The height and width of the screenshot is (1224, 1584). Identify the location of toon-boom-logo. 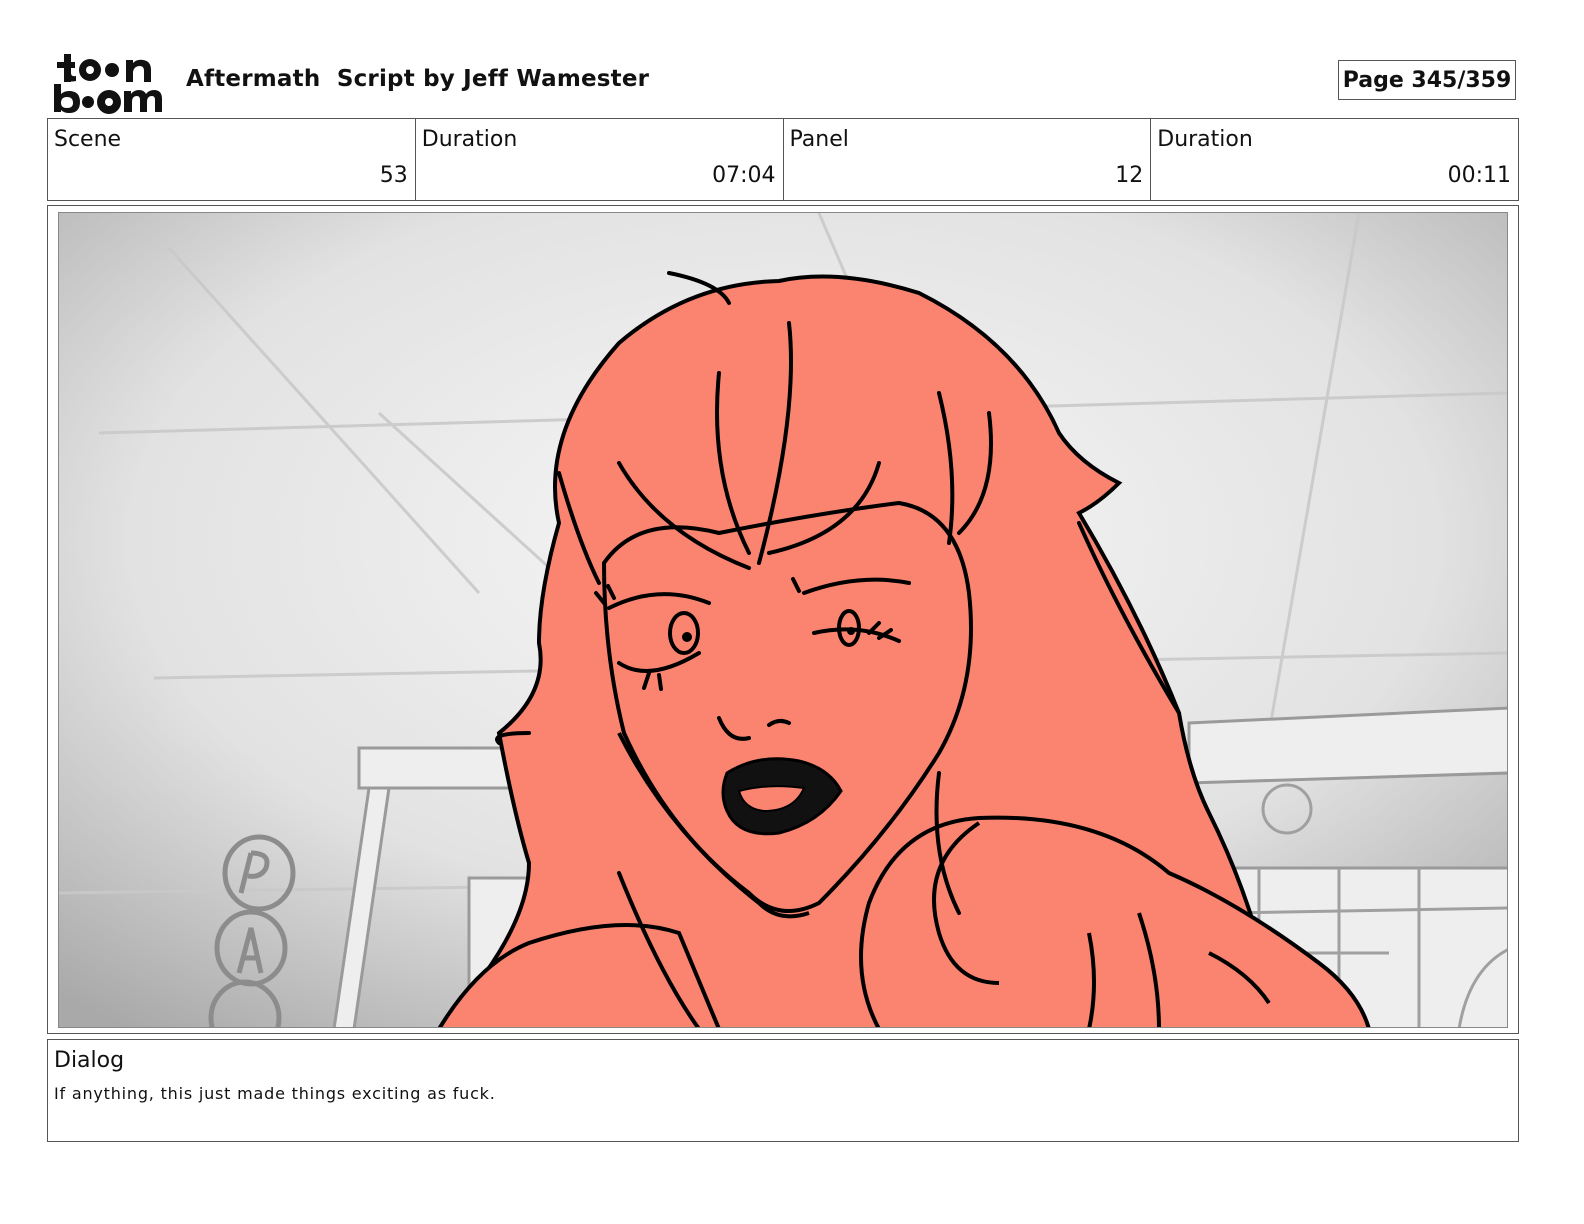
(108, 83).